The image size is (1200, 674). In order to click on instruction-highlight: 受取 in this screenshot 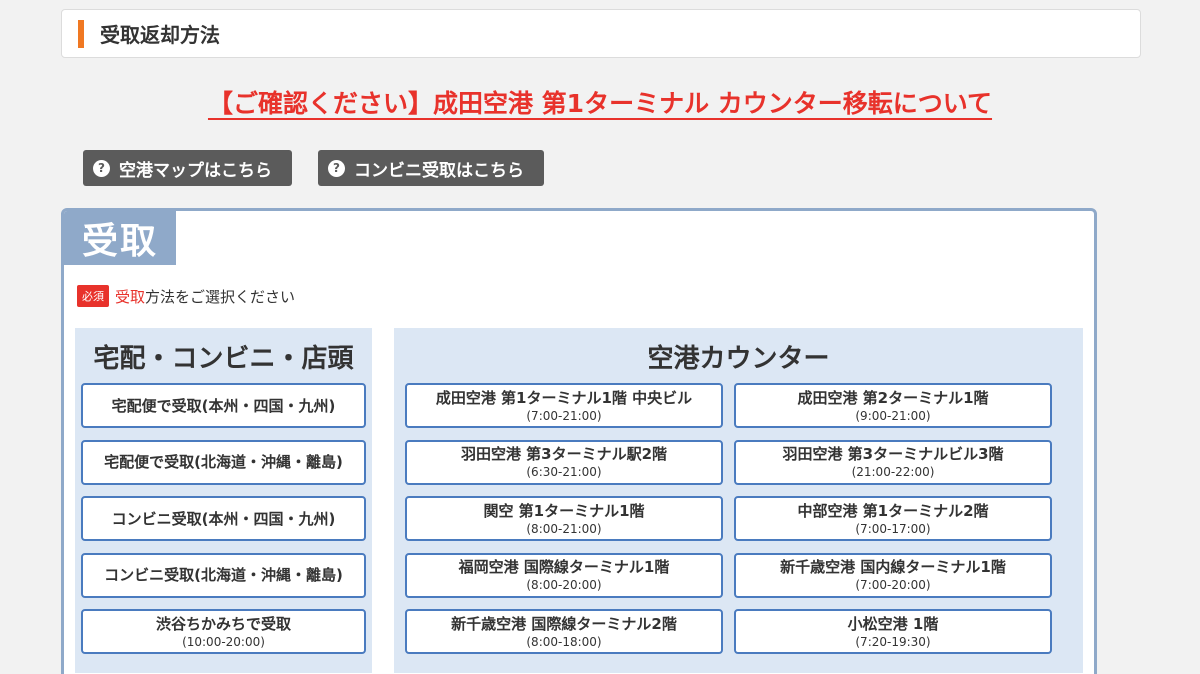, I will do `click(130, 296)`.